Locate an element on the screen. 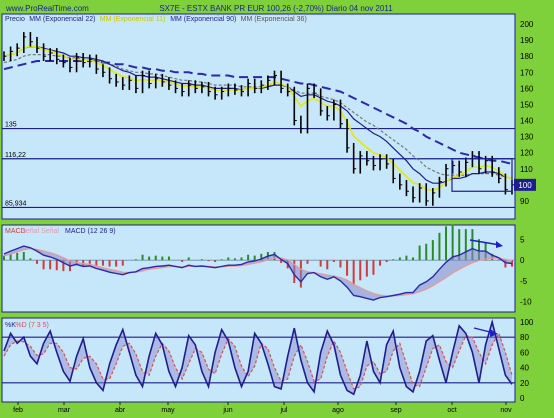 Image resolution: width=554 pixels, height=418 pixels. x-tick-label: feb is located at coordinates (18, 410).